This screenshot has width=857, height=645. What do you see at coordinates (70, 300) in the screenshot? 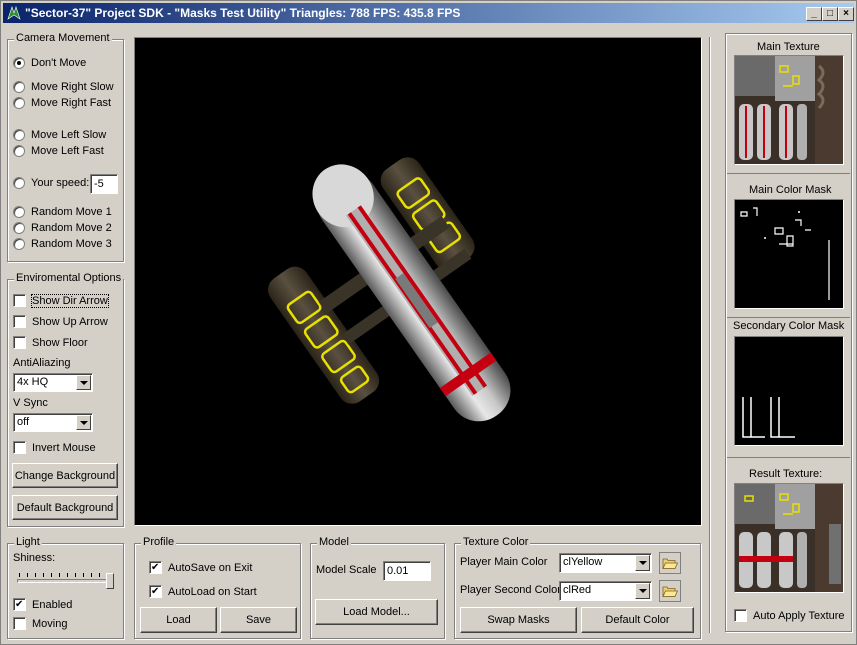
I see `checkbox-label: Show Dir Arrow` at bounding box center [70, 300].